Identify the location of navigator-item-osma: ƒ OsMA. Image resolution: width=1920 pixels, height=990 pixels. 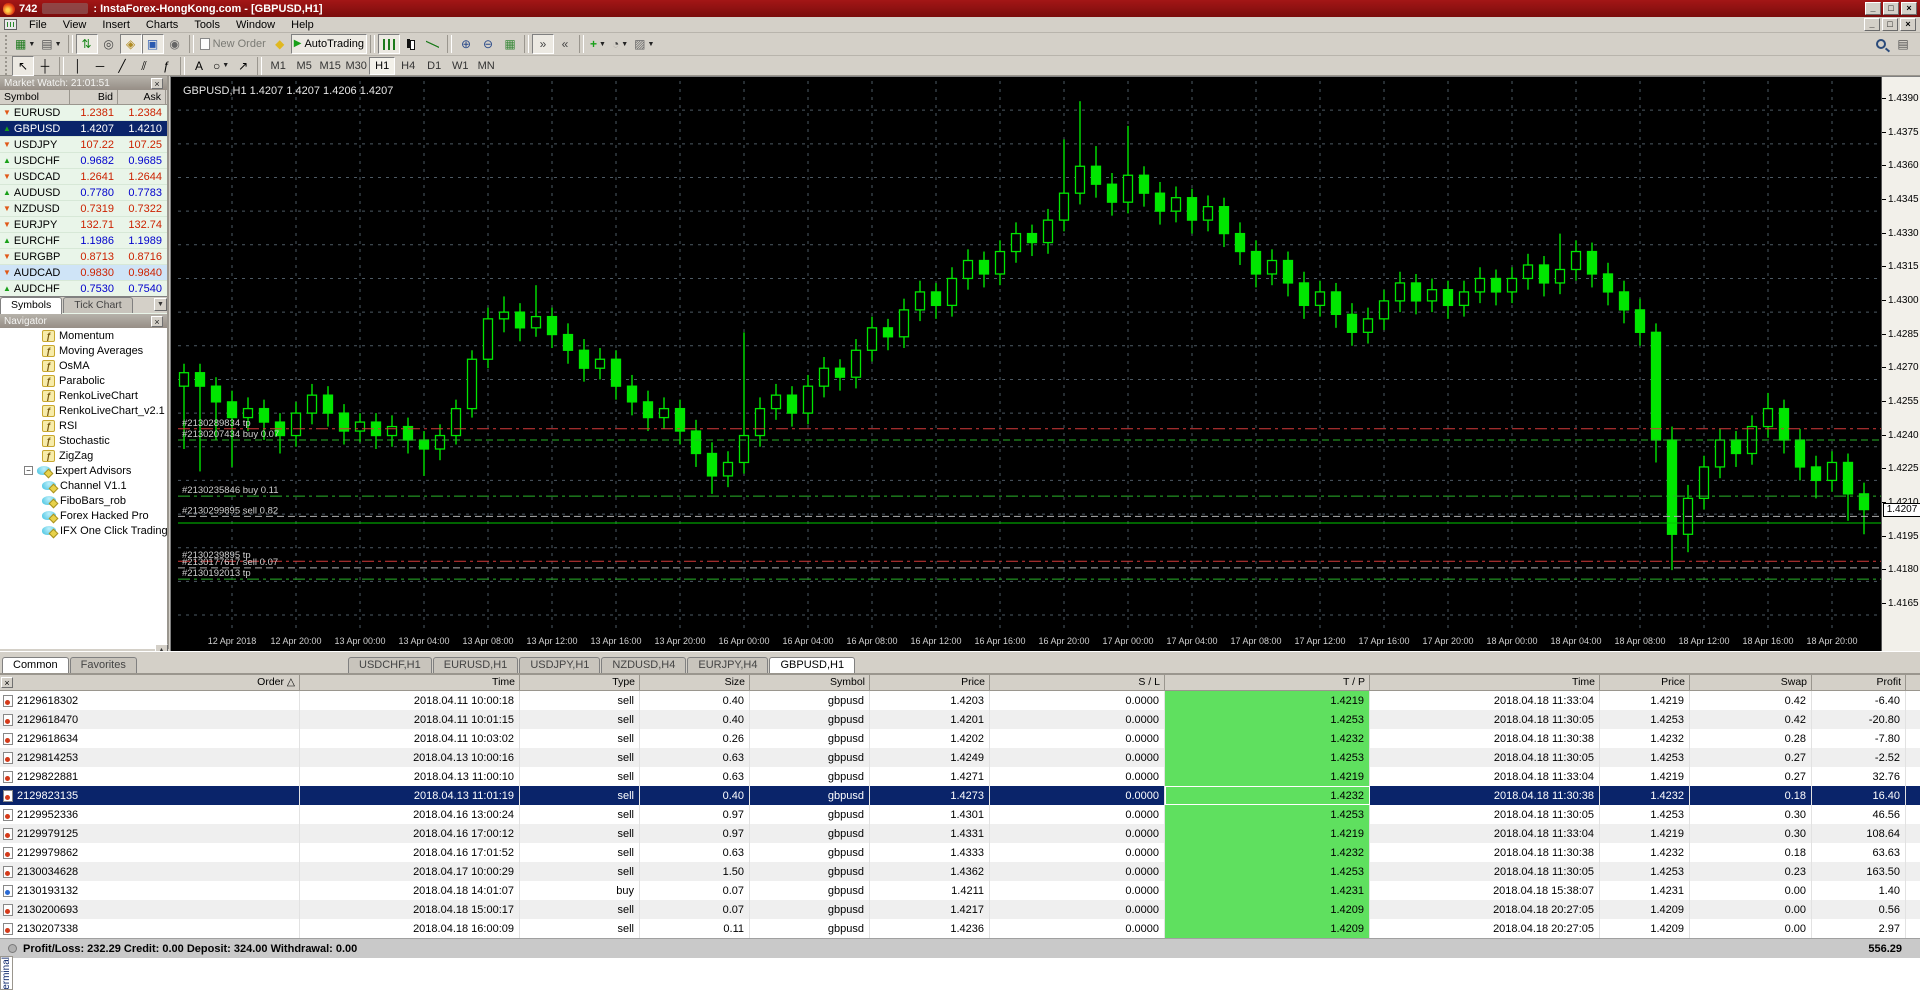
(83, 365).